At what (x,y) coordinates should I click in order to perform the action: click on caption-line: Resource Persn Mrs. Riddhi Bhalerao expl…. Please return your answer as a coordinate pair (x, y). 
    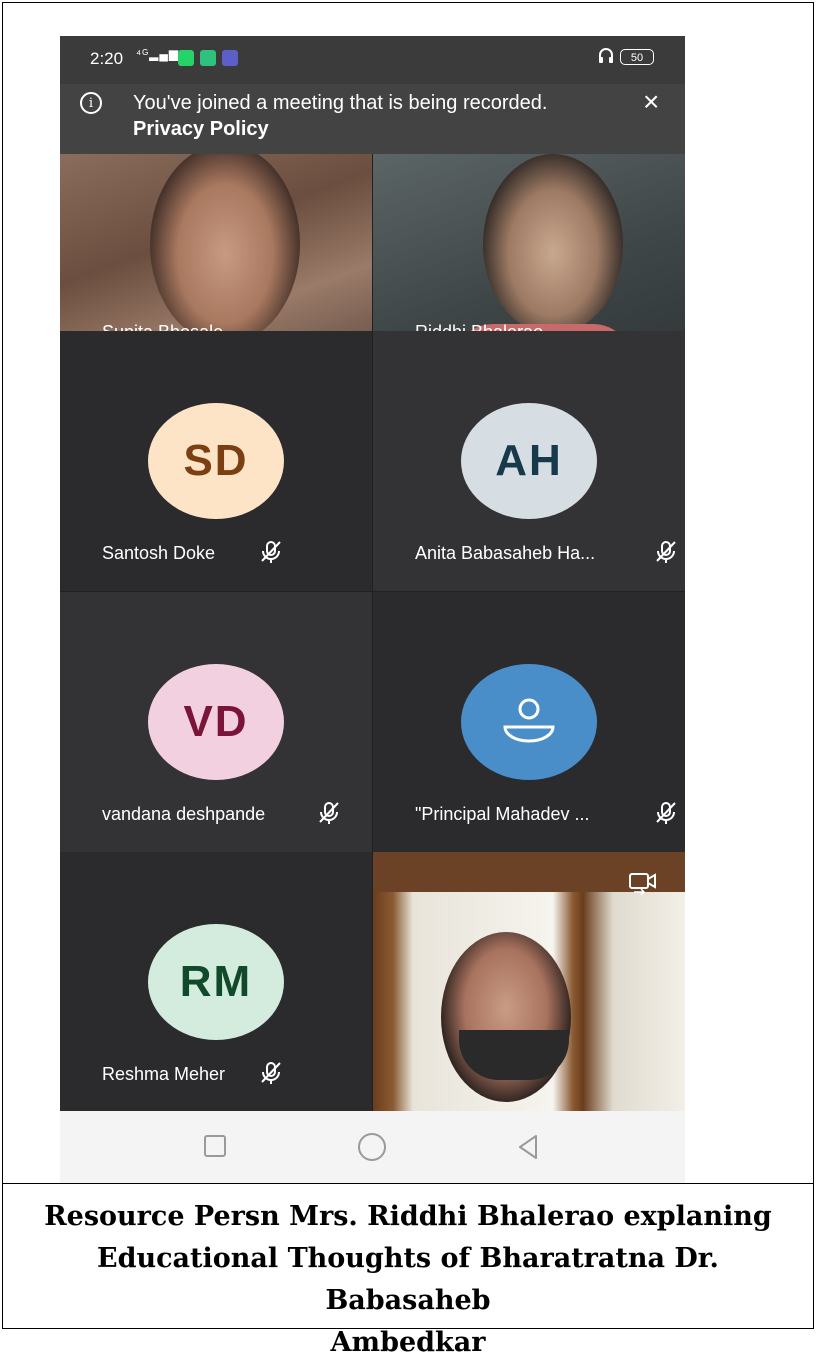
    Looking at the image, I should click on (408, 1216).